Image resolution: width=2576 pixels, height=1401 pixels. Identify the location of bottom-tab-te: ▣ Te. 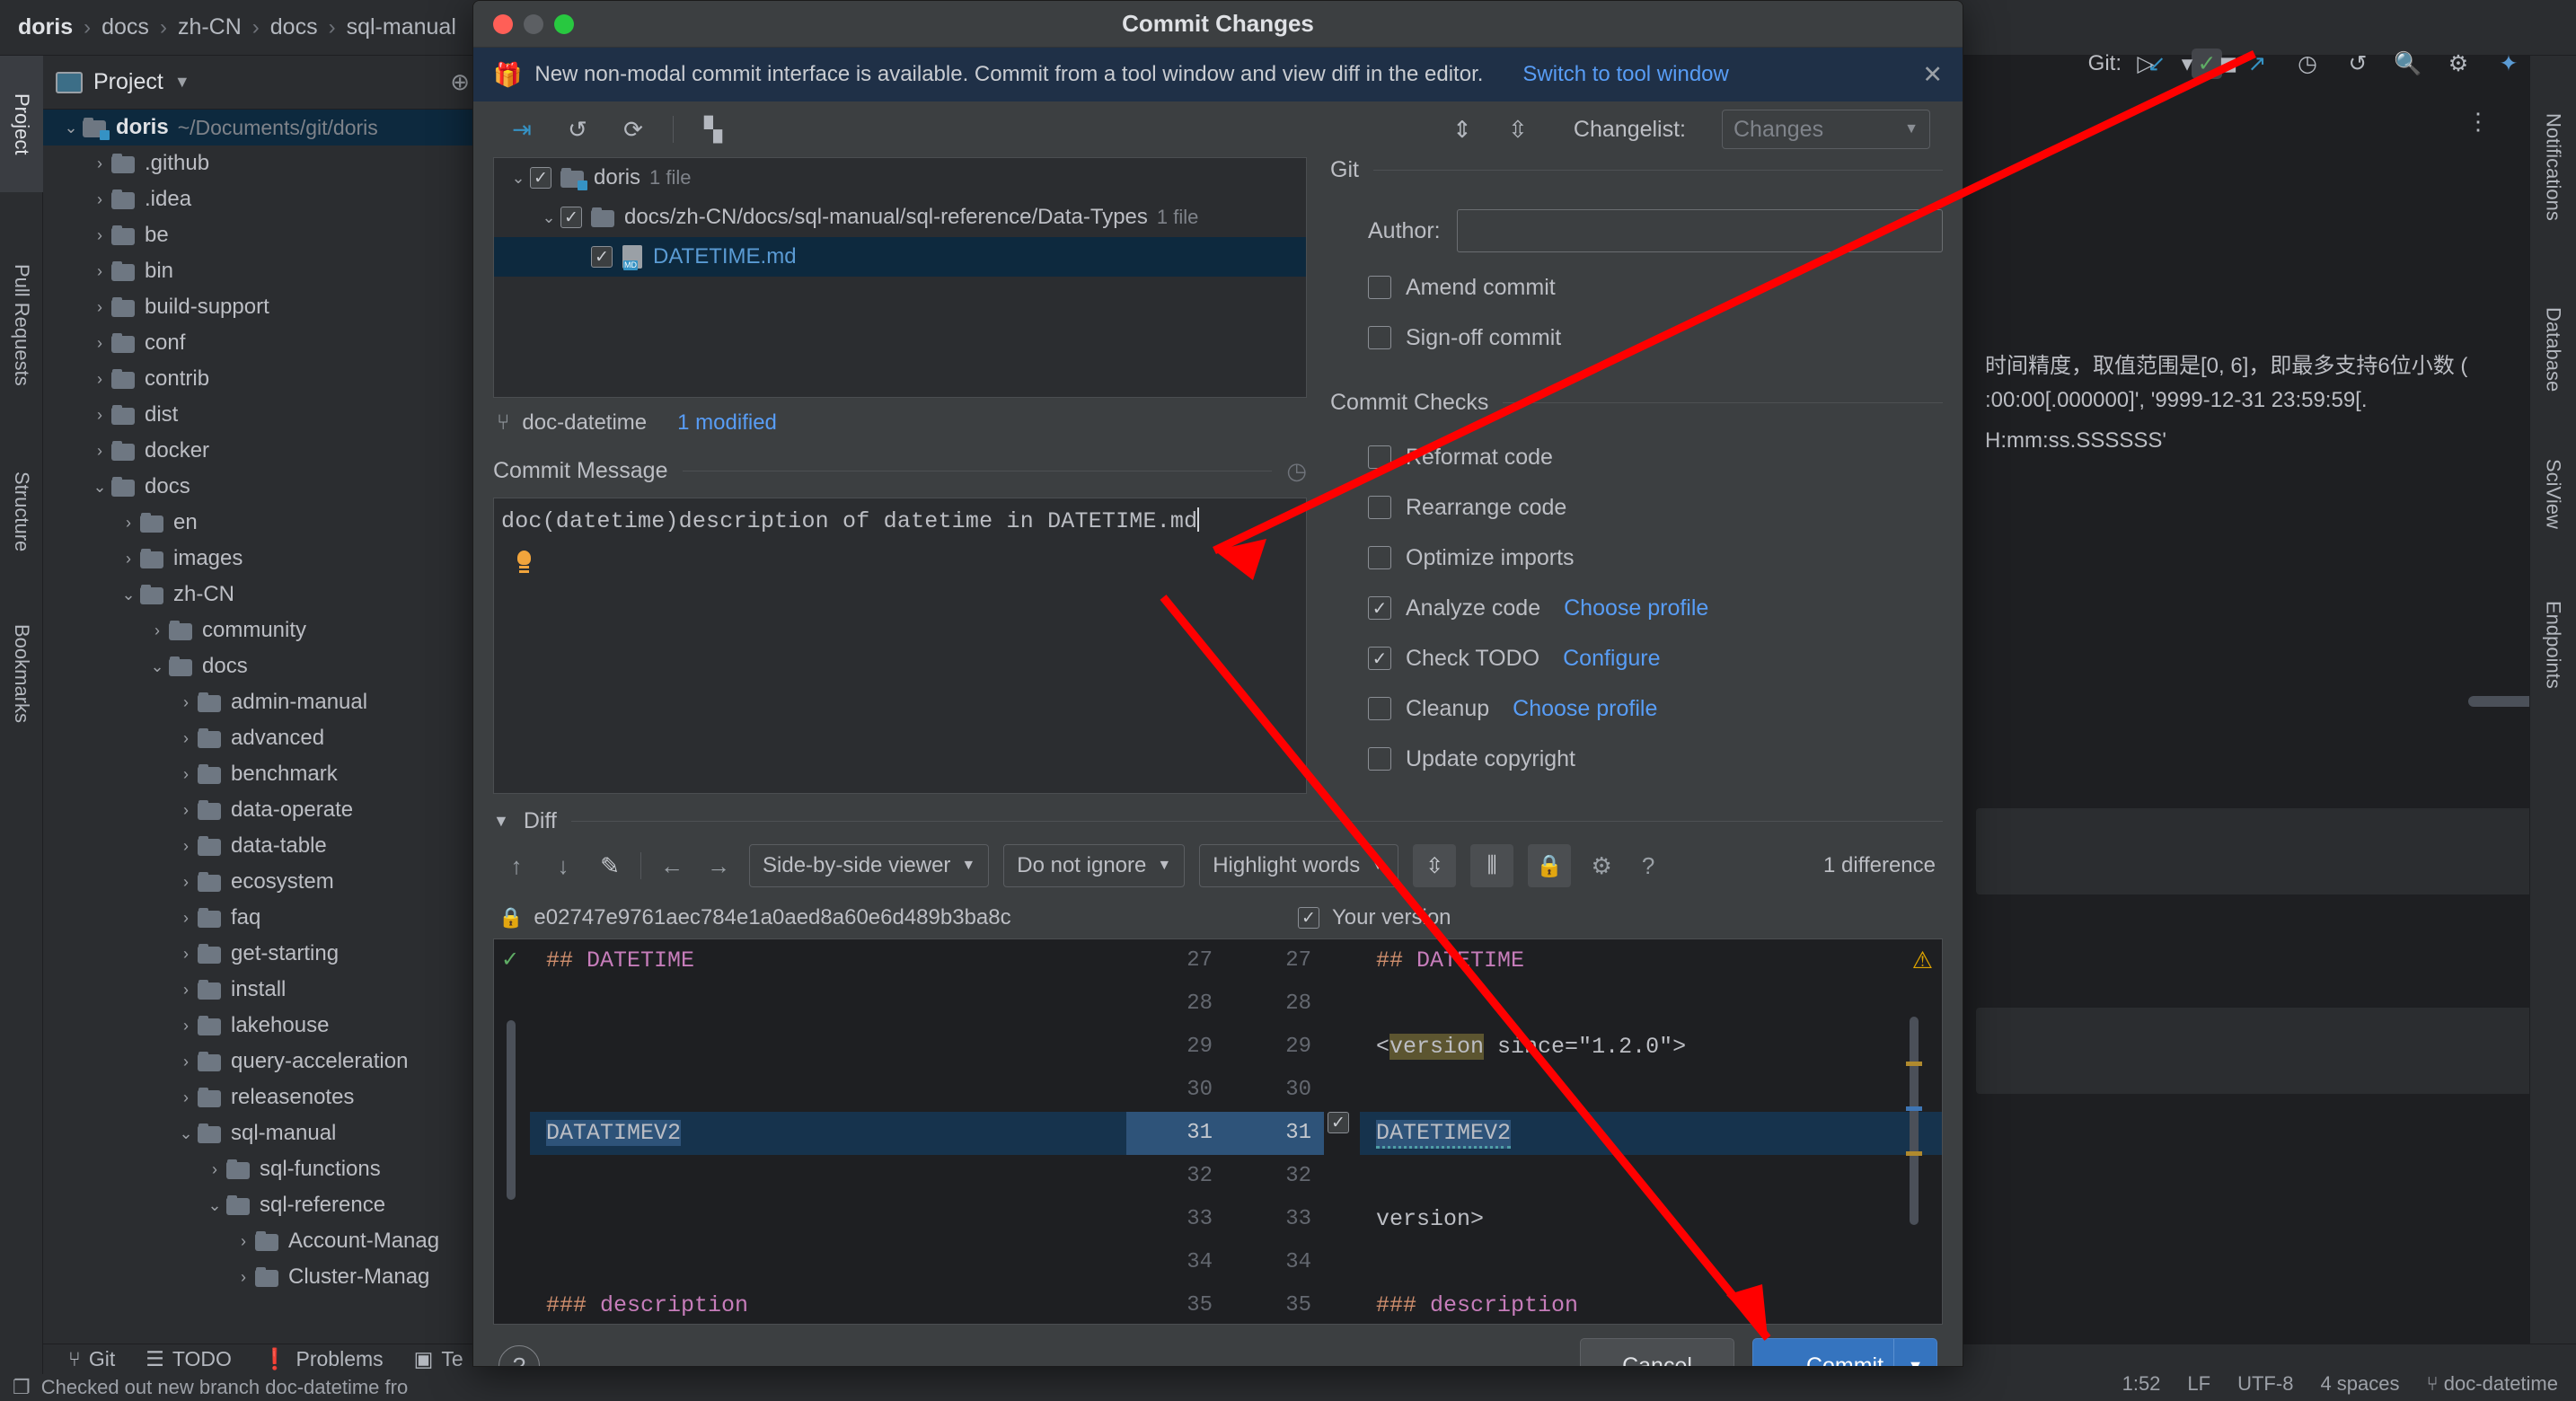
(438, 1359).